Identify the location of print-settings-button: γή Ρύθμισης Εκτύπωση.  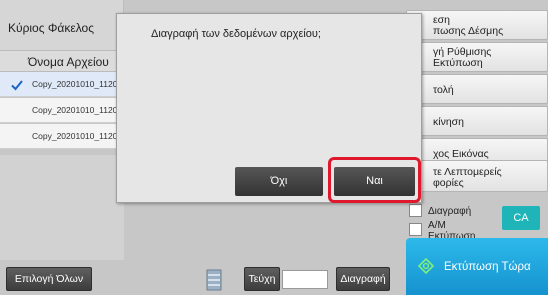
(477, 57).